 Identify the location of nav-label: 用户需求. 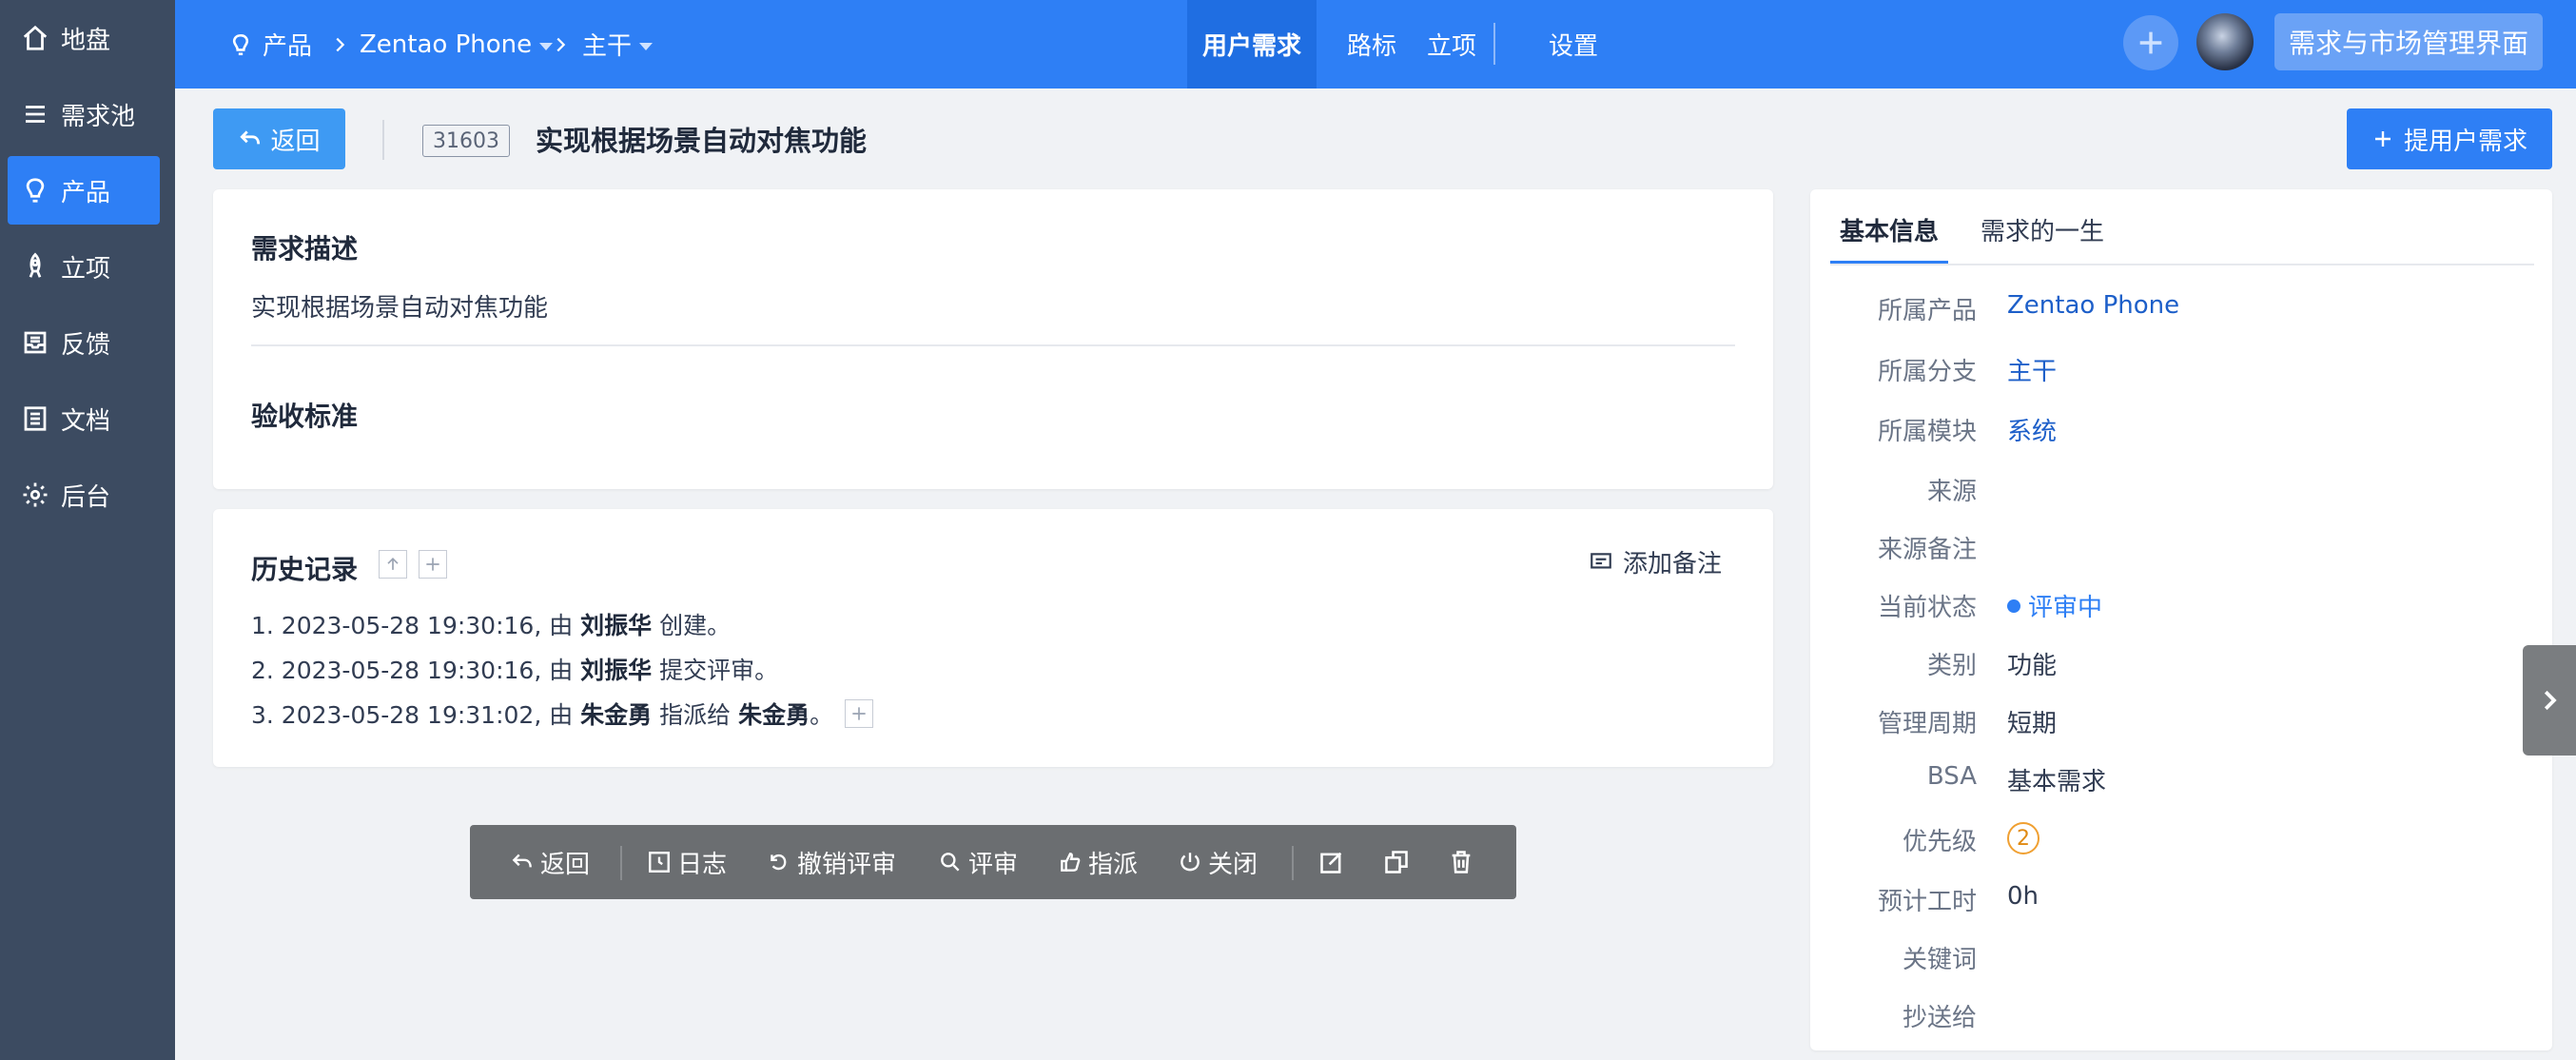
(1252, 47).